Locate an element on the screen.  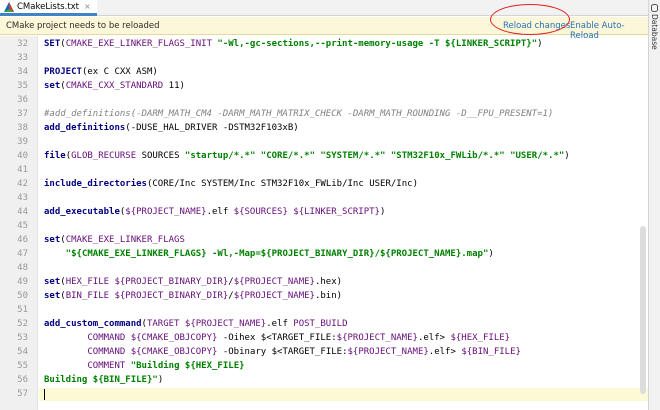
reload-changes-link: Reload changes is located at coordinates (536, 26).